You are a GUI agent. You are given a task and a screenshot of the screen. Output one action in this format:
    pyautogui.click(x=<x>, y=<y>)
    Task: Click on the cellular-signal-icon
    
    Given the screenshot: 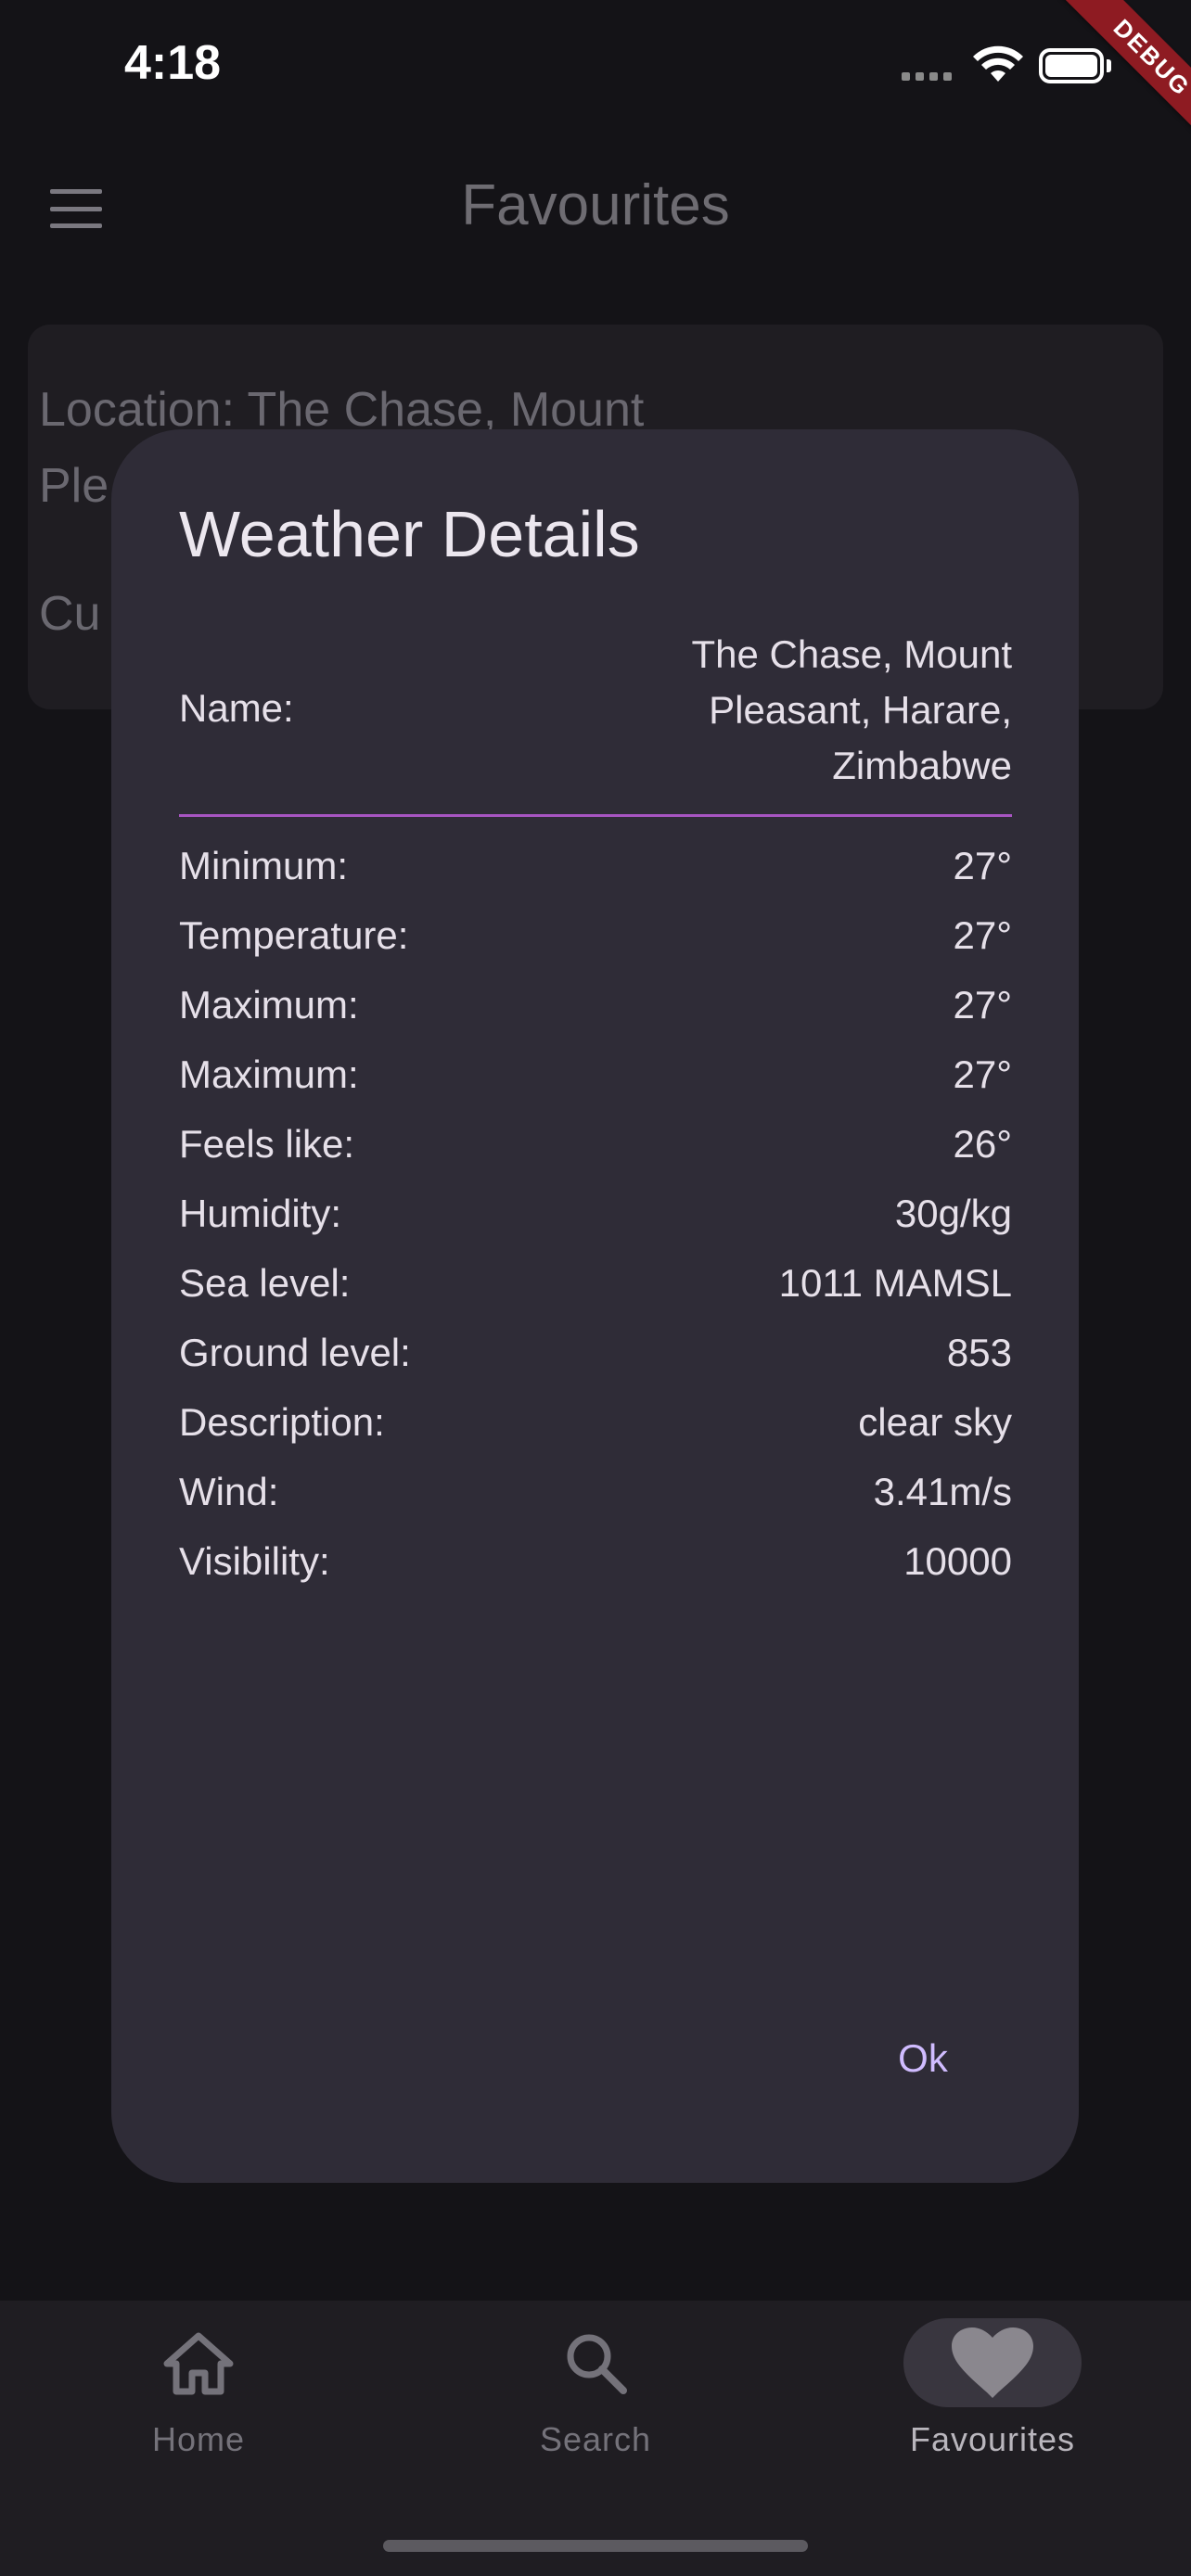 What is the action you would take?
    pyautogui.click(x=929, y=77)
    